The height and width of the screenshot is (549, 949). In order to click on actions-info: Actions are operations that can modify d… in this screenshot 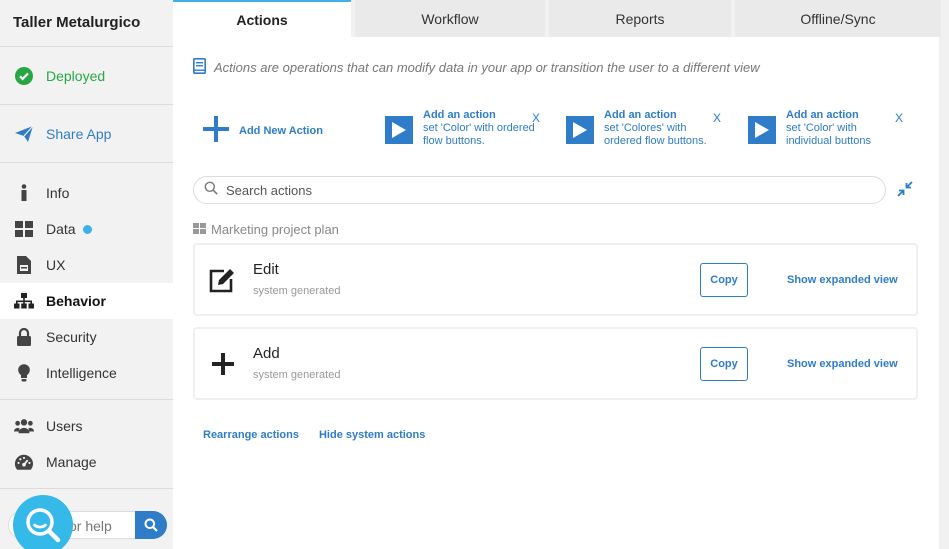, I will do `click(476, 67)`.